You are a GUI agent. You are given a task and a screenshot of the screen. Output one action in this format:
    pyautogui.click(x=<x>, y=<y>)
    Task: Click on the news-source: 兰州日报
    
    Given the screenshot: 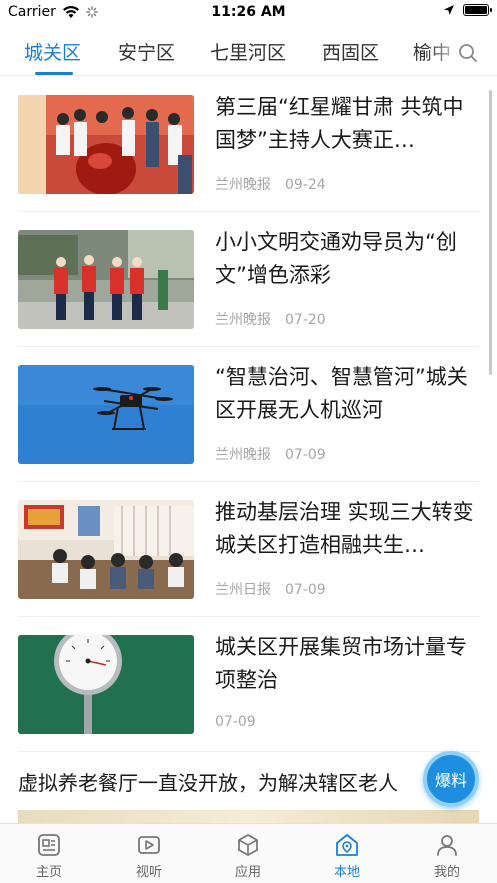 What is the action you would take?
    pyautogui.click(x=243, y=590)
    